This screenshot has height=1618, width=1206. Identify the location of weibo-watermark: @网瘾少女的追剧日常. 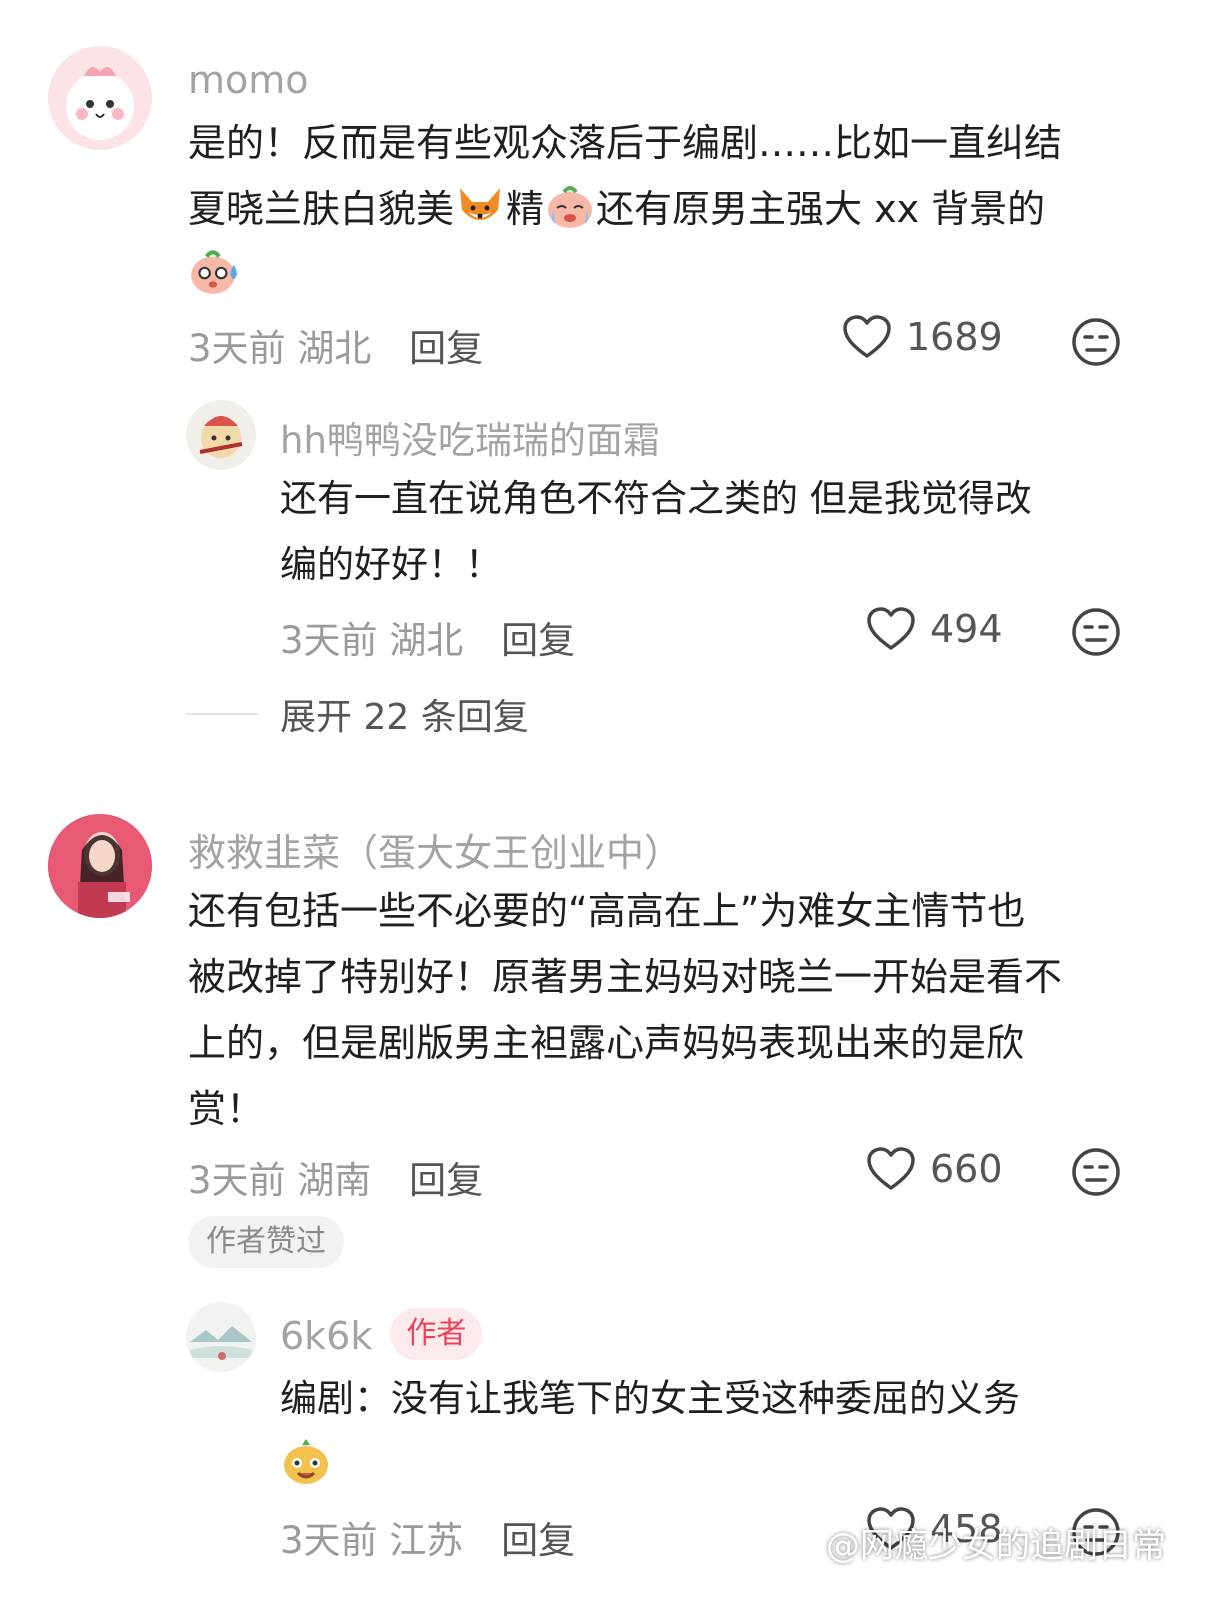
(996, 1546).